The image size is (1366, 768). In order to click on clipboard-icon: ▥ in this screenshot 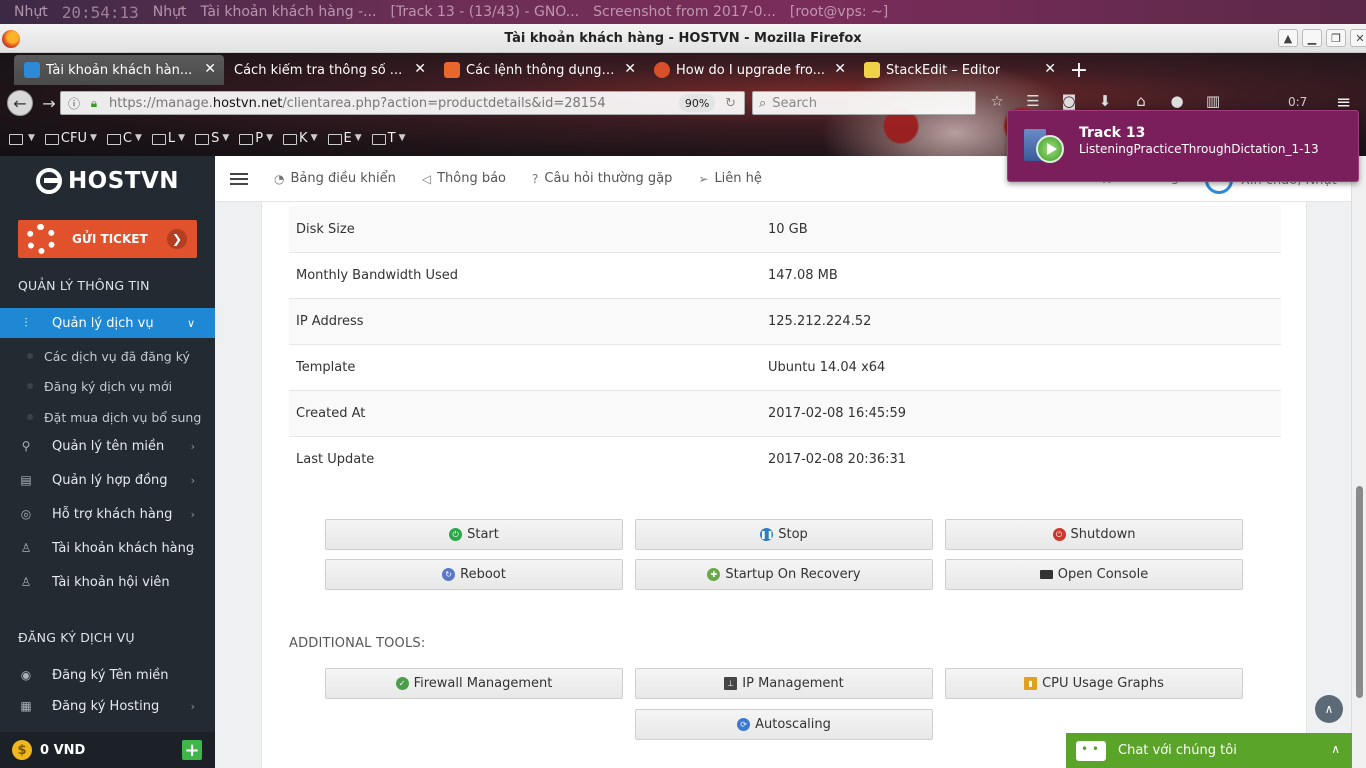, I will do `click(1213, 101)`.